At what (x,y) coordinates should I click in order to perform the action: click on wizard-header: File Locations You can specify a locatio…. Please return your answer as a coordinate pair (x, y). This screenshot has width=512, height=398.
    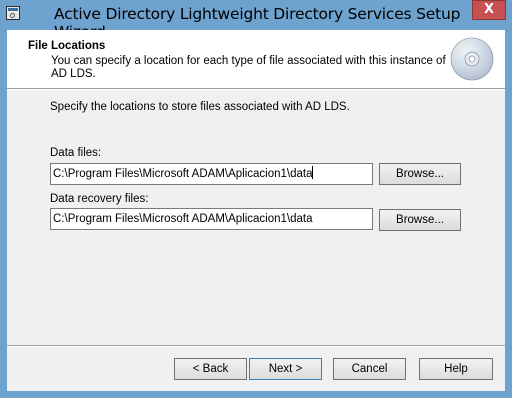
    Looking at the image, I should click on (256, 59).